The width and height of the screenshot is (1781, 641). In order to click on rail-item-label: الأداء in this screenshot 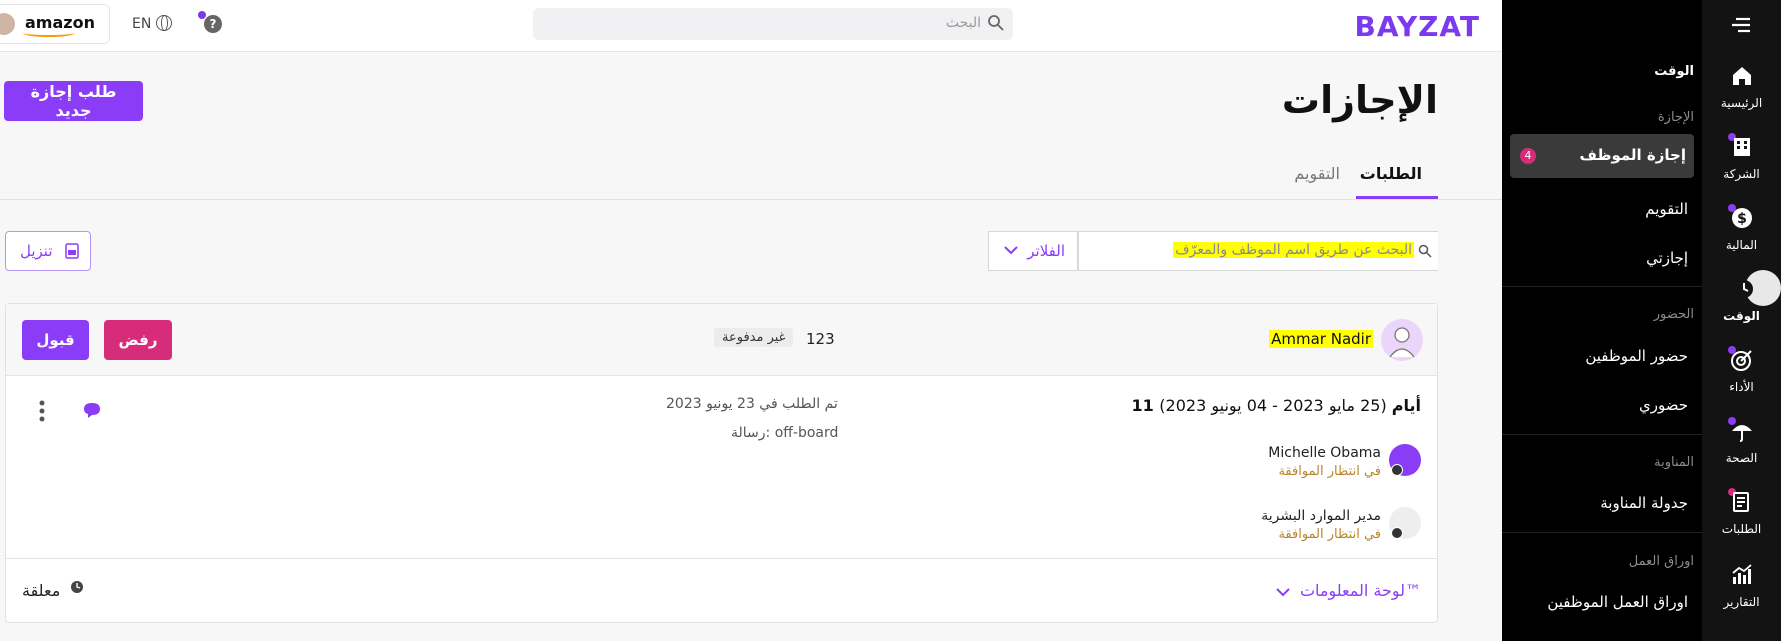, I will do `click(1741, 387)`.